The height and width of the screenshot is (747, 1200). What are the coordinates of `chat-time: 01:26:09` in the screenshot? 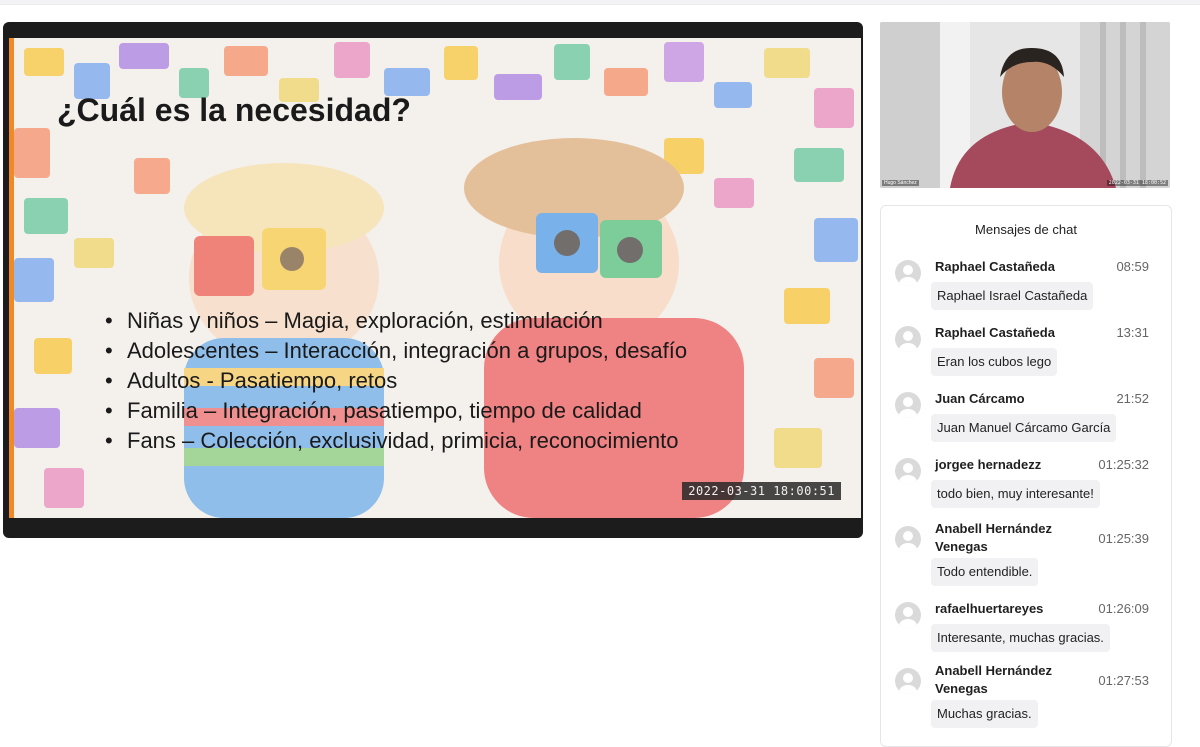 It's located at (1123, 608).